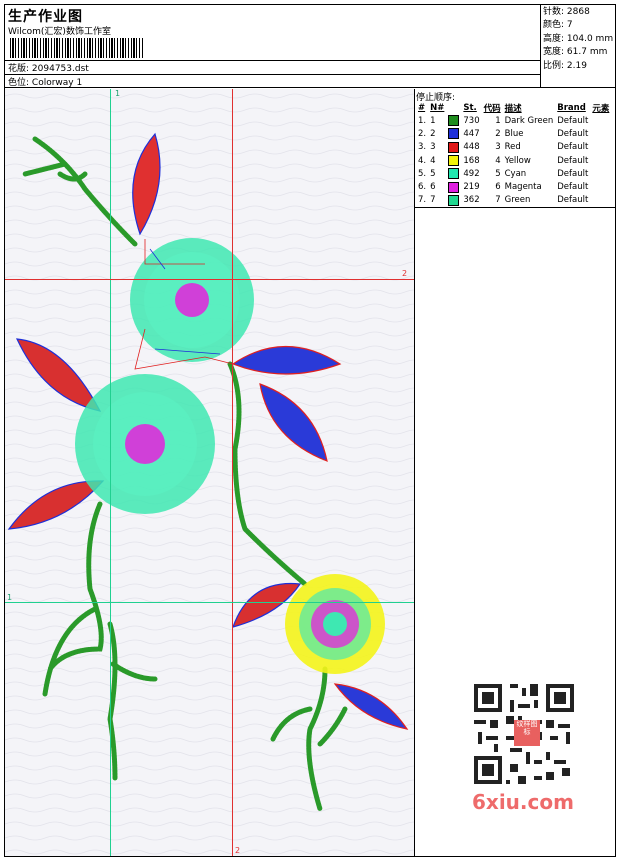  I want to click on row-desc: Yellow, so click(517, 160).